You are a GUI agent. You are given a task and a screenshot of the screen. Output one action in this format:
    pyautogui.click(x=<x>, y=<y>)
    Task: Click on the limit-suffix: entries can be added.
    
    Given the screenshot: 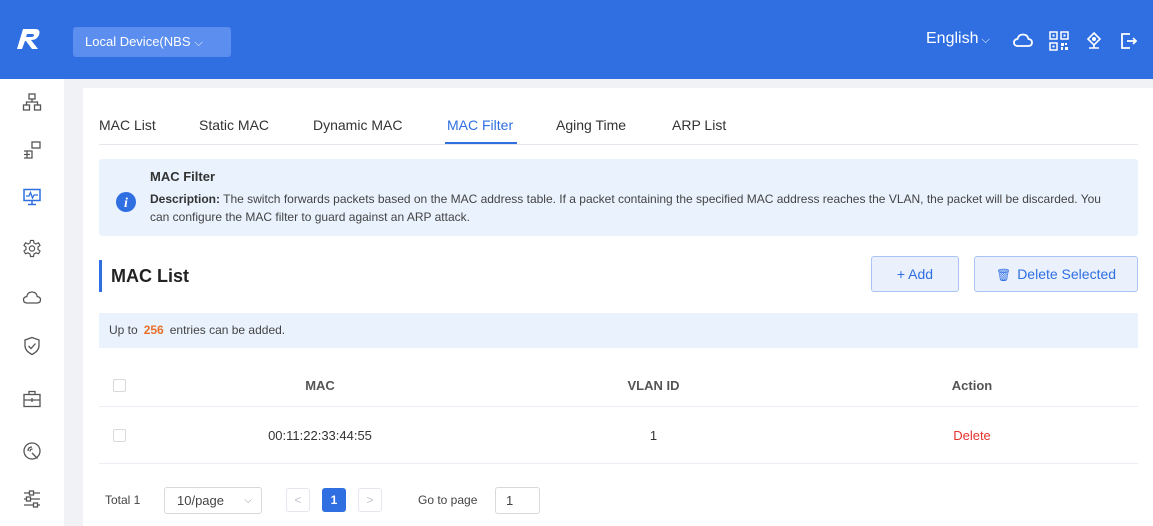 What is the action you would take?
    pyautogui.click(x=227, y=330)
    